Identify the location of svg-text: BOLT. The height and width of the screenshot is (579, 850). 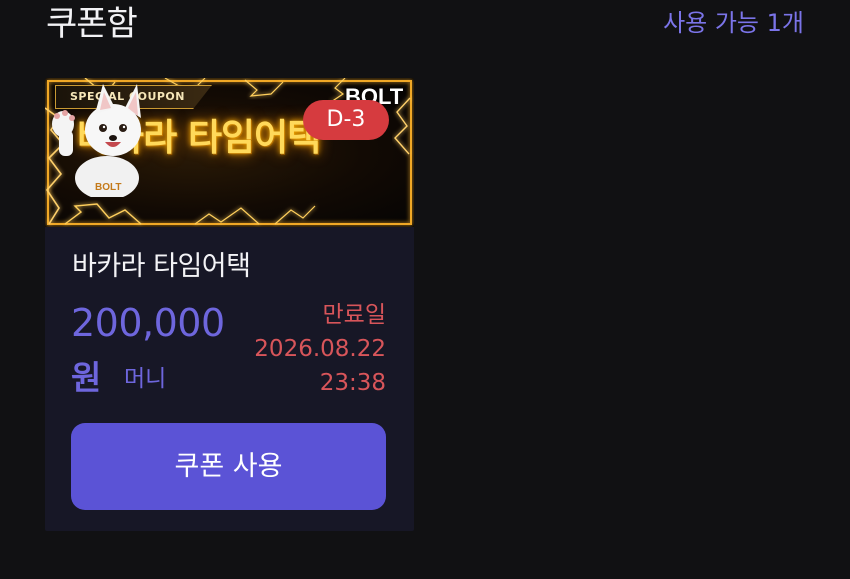
(108, 187).